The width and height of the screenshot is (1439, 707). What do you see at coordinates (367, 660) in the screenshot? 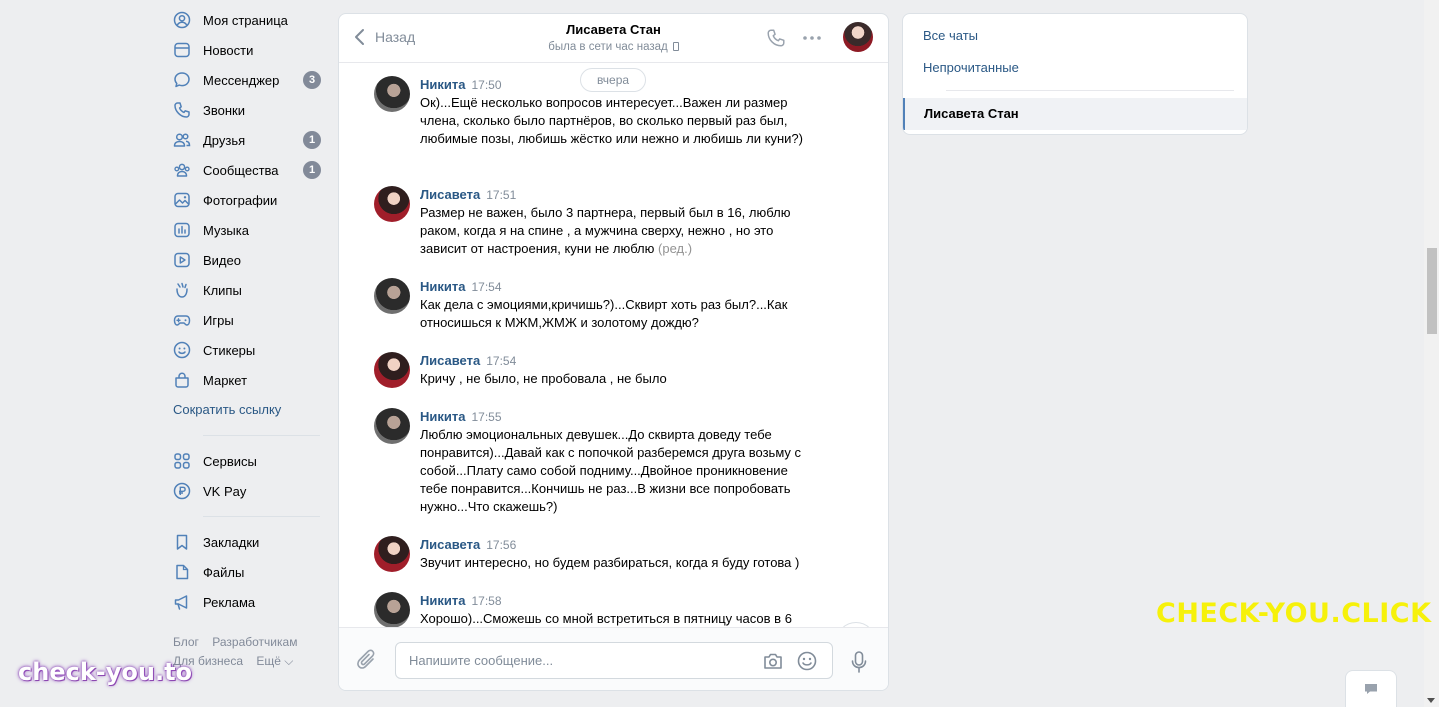
I see `paperclip-icon` at bounding box center [367, 660].